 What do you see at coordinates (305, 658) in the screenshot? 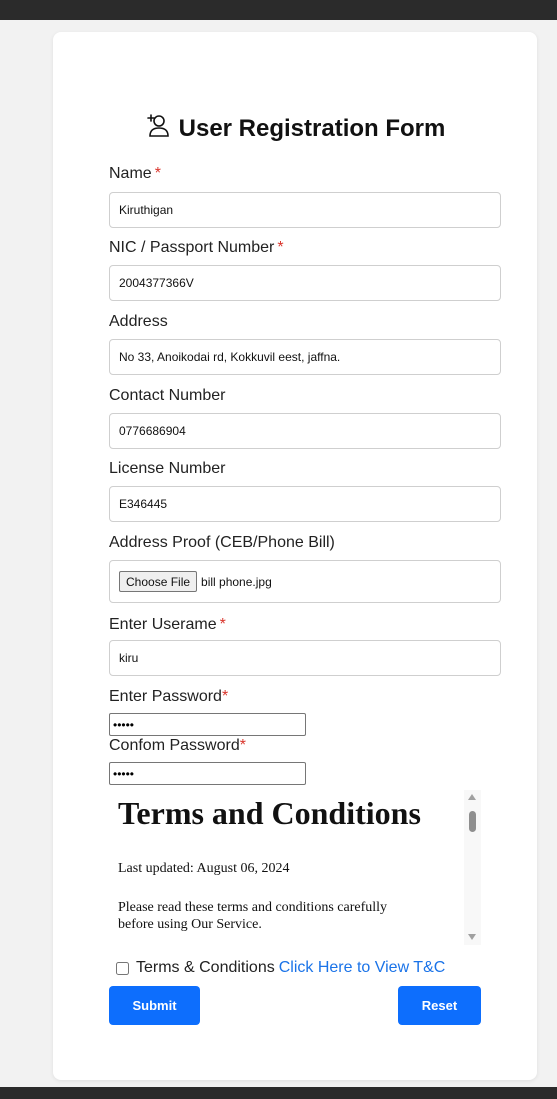
I see `username-input` at bounding box center [305, 658].